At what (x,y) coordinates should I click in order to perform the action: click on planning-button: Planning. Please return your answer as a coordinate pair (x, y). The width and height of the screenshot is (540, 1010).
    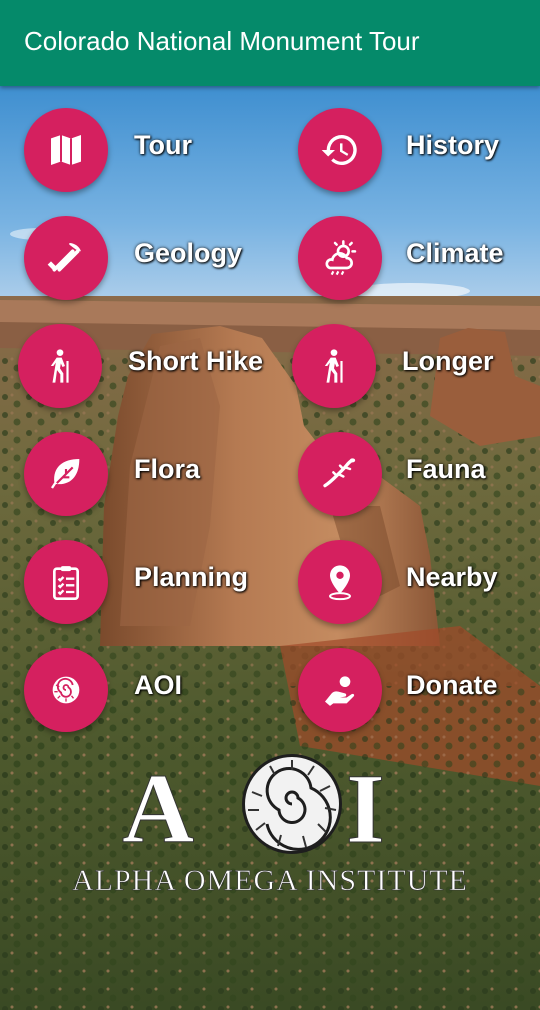
    Looking at the image, I should click on (149, 583).